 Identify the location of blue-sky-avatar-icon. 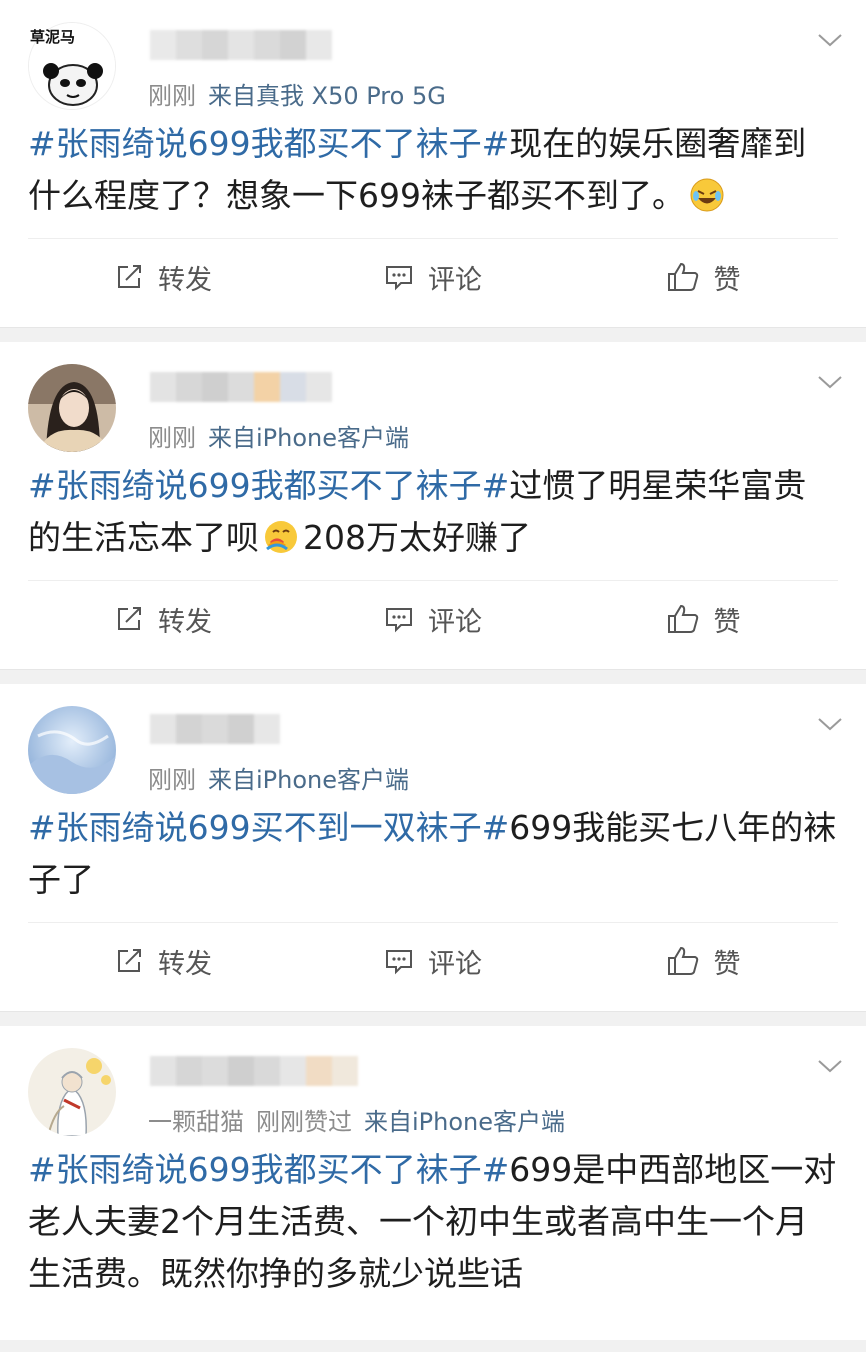
(72, 750).